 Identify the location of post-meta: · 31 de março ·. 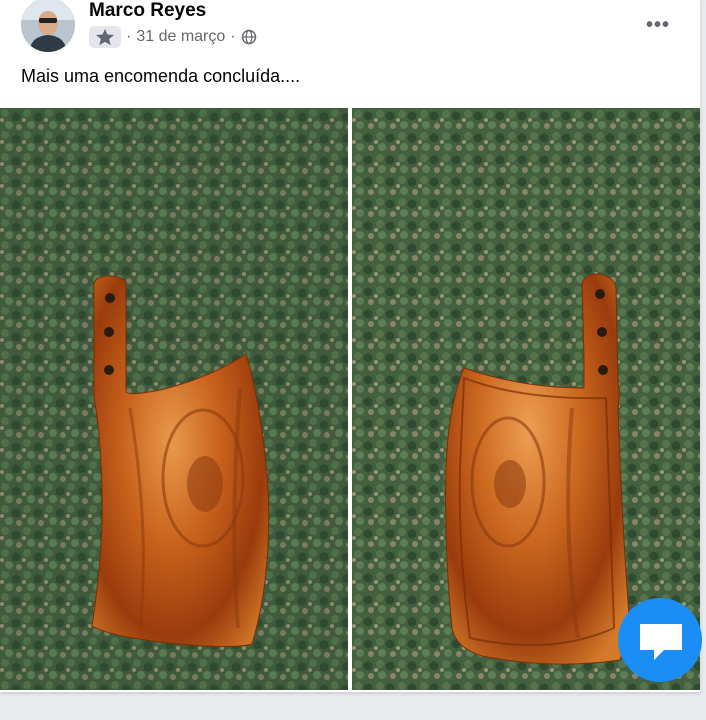
(173, 37).